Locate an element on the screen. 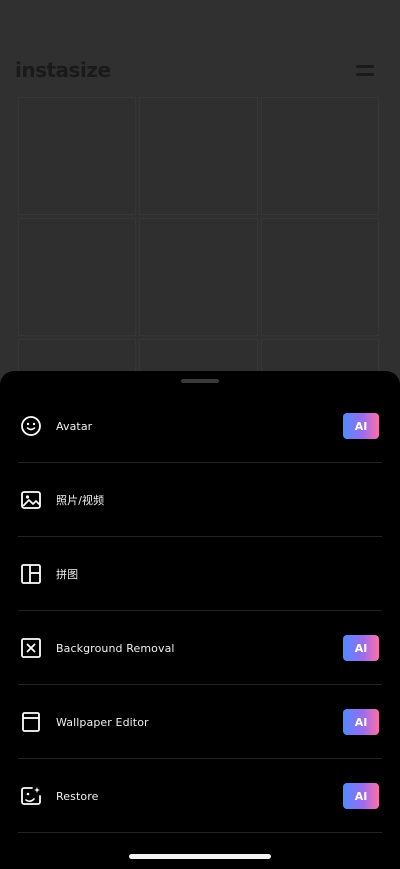 The height and width of the screenshot is (869, 400). menu-item-label: 拼图 is located at coordinates (67, 574).